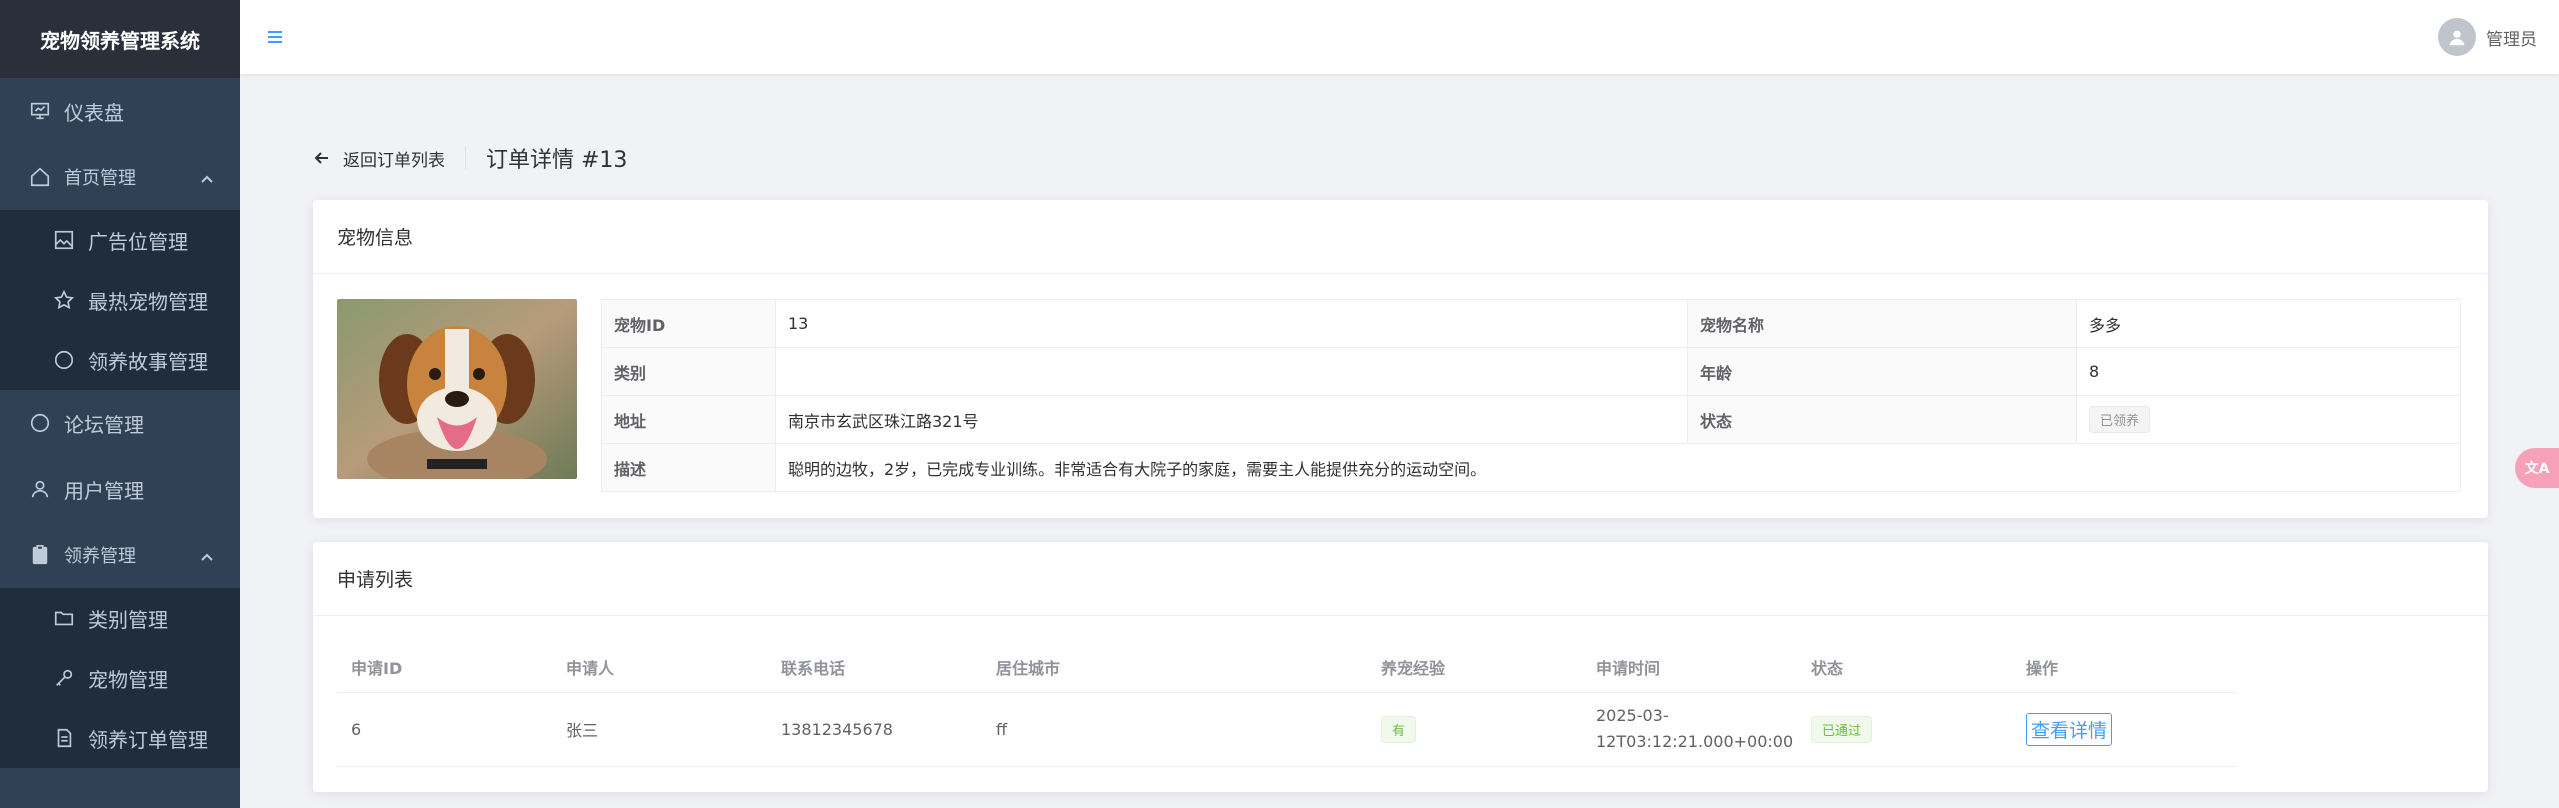  I want to click on submenu-adoption: 类别管理 宠物管理 领养订单管理, so click(120, 678).